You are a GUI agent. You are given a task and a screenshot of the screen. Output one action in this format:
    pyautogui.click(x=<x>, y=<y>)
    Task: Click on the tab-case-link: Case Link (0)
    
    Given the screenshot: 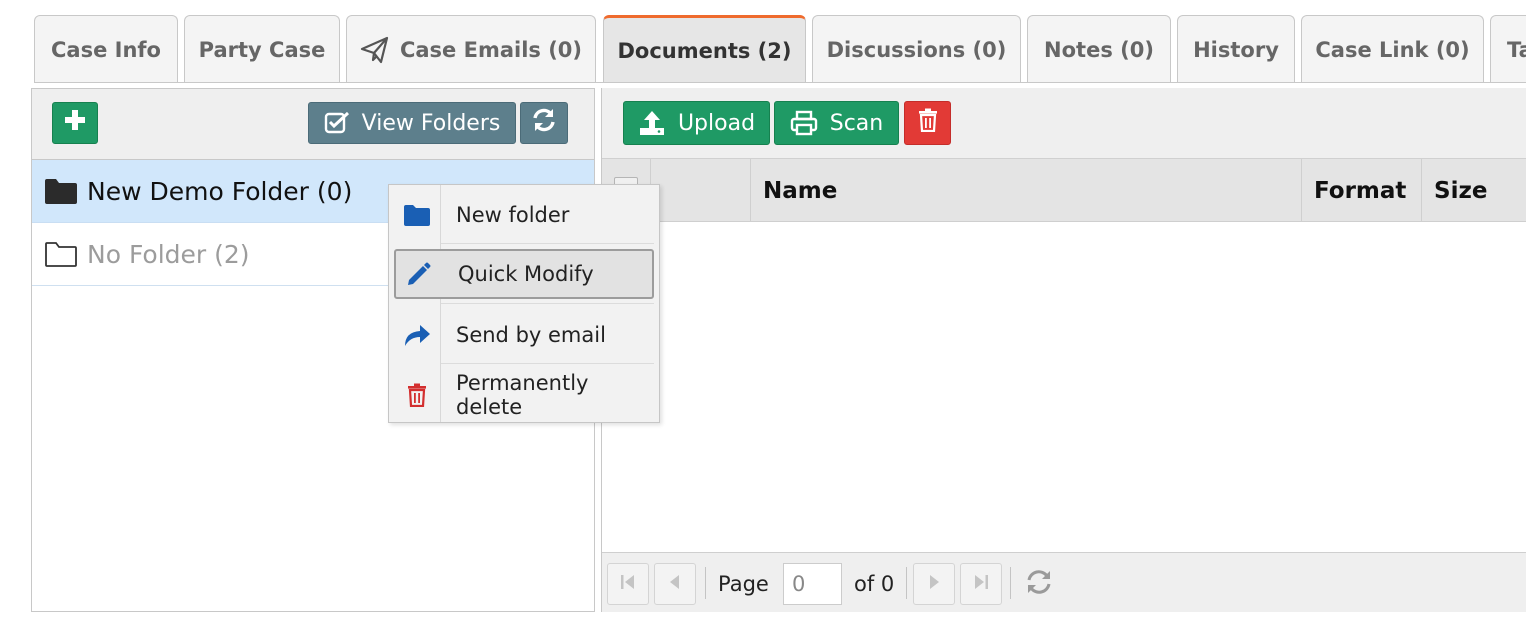 What is the action you would take?
    pyautogui.click(x=1392, y=49)
    